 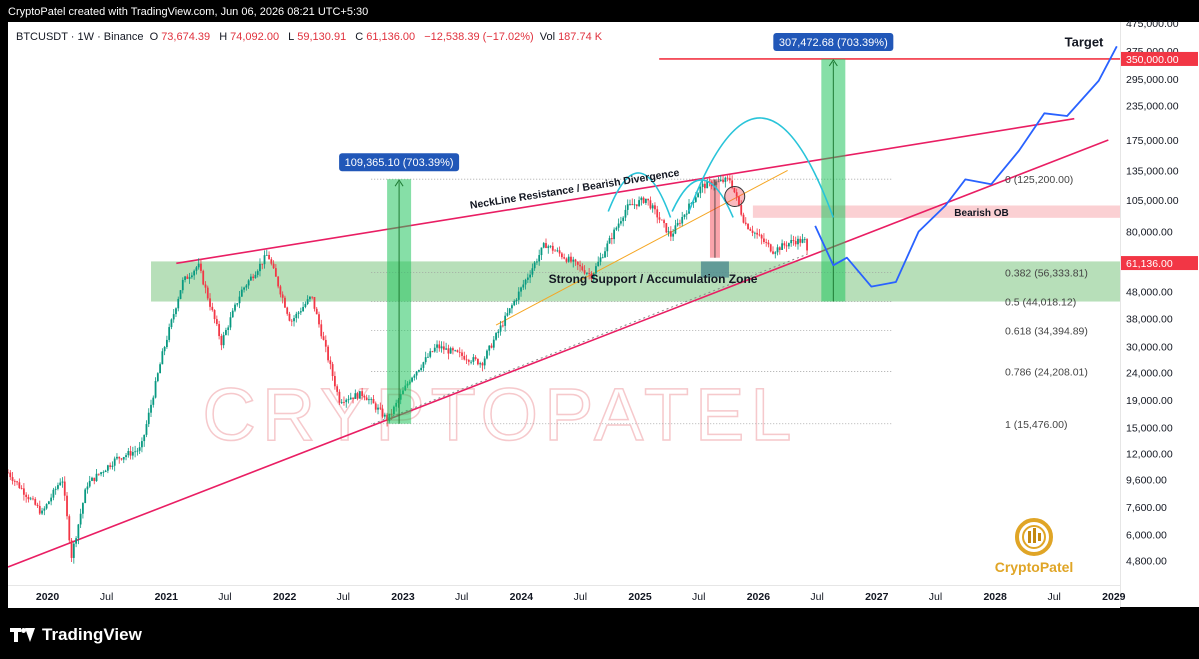 What do you see at coordinates (1034, 567) in the screenshot?
I see `logo-text: CryptoPatel` at bounding box center [1034, 567].